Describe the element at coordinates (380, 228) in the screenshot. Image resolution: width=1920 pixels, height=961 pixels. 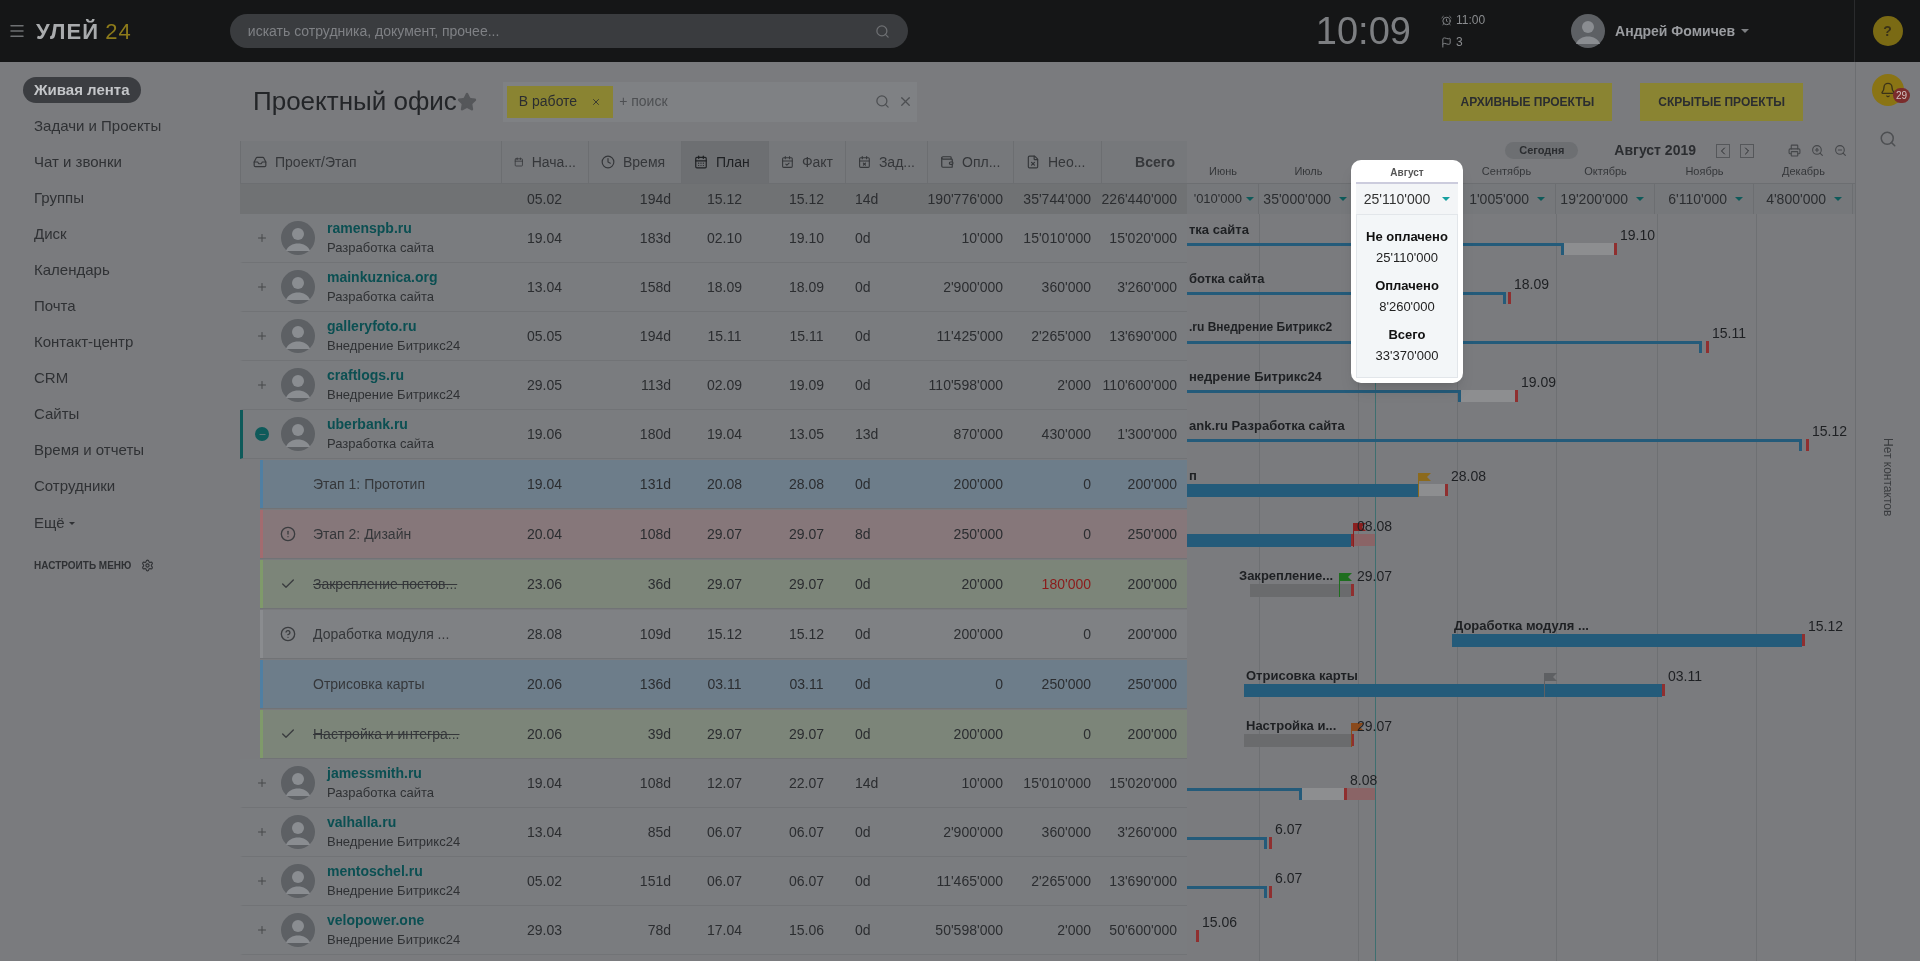
I see `project-link: ramenspb.ru` at that location.